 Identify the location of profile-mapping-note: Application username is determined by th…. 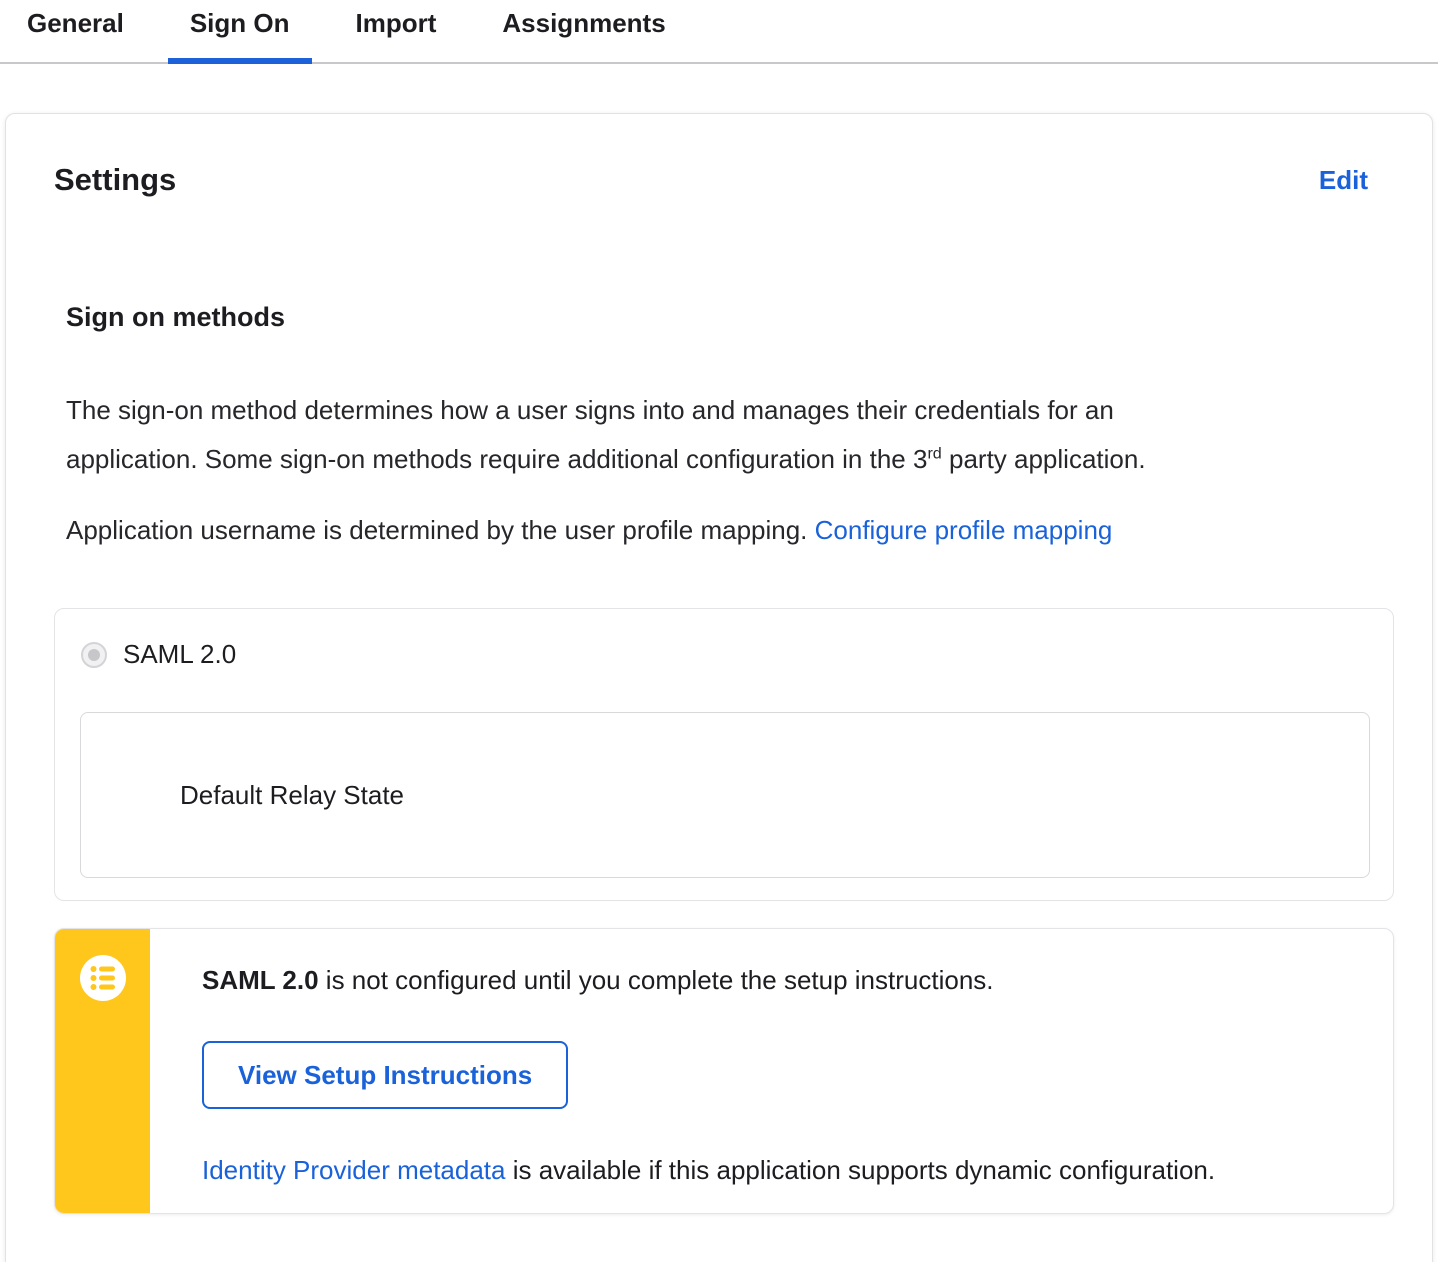
(719, 530).